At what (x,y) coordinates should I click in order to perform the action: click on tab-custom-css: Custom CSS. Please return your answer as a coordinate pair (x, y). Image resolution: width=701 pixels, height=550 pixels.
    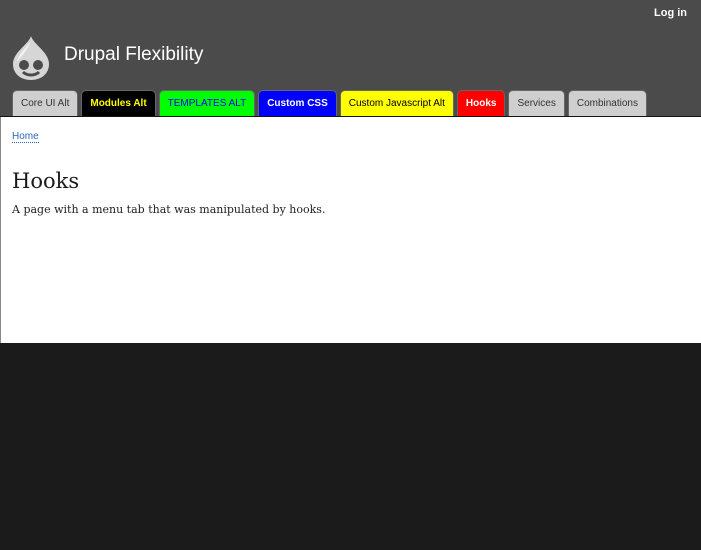
    Looking at the image, I should click on (297, 103).